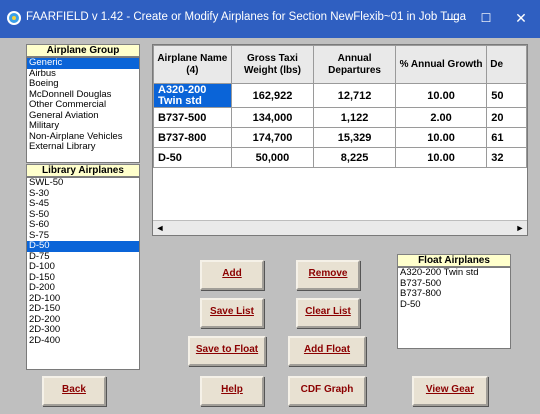 This screenshot has height=414, width=540. What do you see at coordinates (192, 64) in the screenshot?
I see `column-header-airplane-name: Airplane Name (4)` at bounding box center [192, 64].